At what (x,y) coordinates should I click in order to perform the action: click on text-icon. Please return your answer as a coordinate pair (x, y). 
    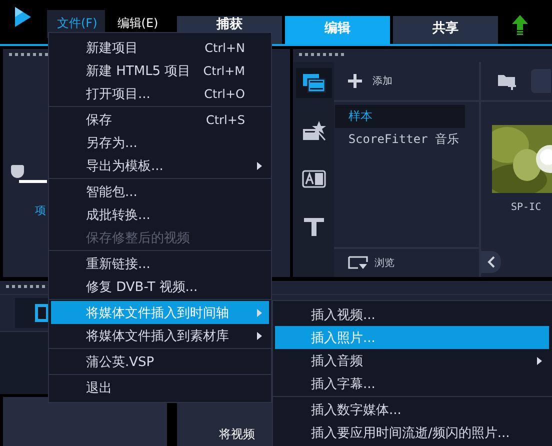
    Looking at the image, I should click on (314, 227).